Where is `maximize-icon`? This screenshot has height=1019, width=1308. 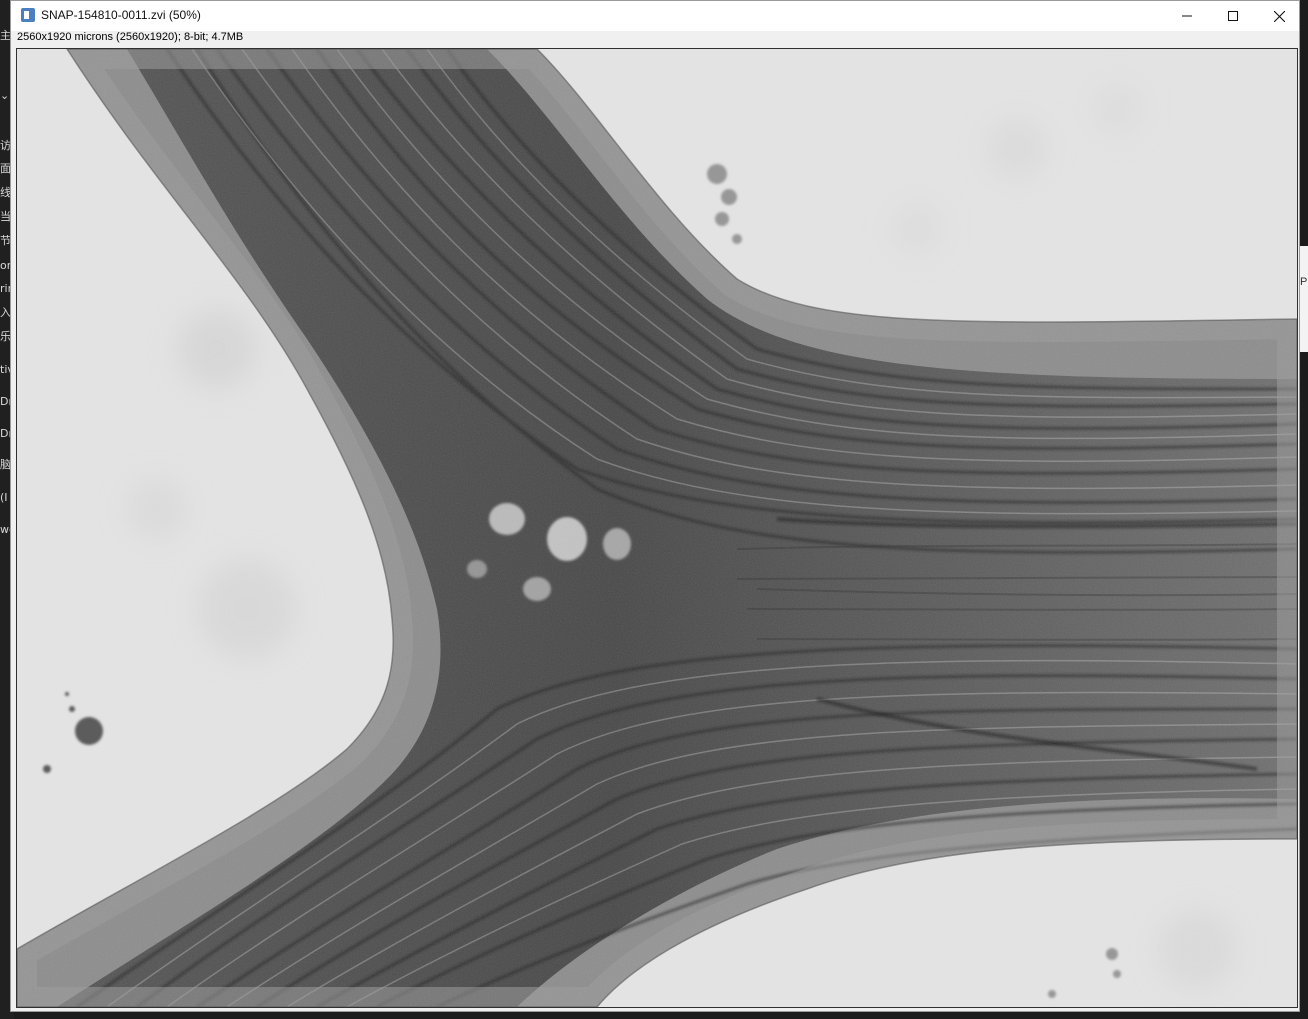 maximize-icon is located at coordinates (1233, 16).